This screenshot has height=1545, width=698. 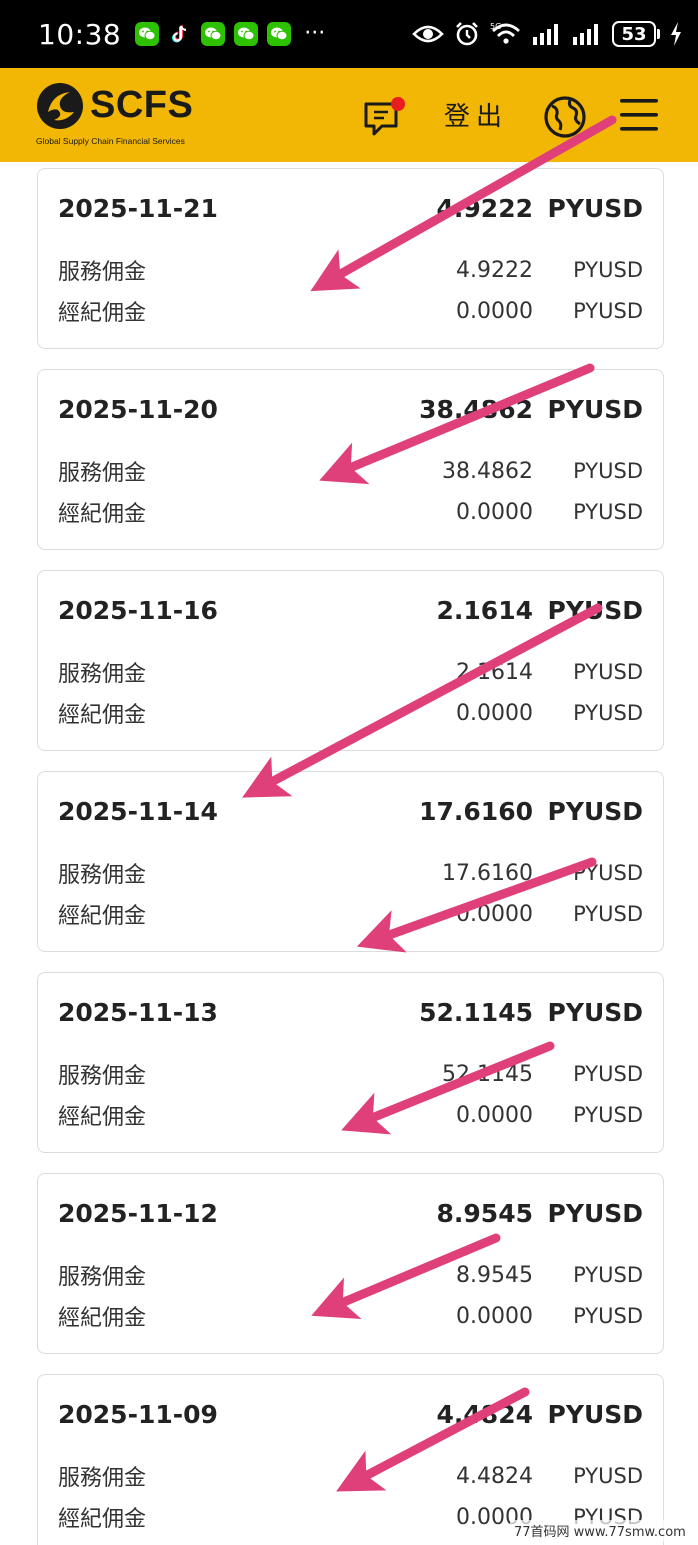 I want to click on language-button, so click(x=565, y=117).